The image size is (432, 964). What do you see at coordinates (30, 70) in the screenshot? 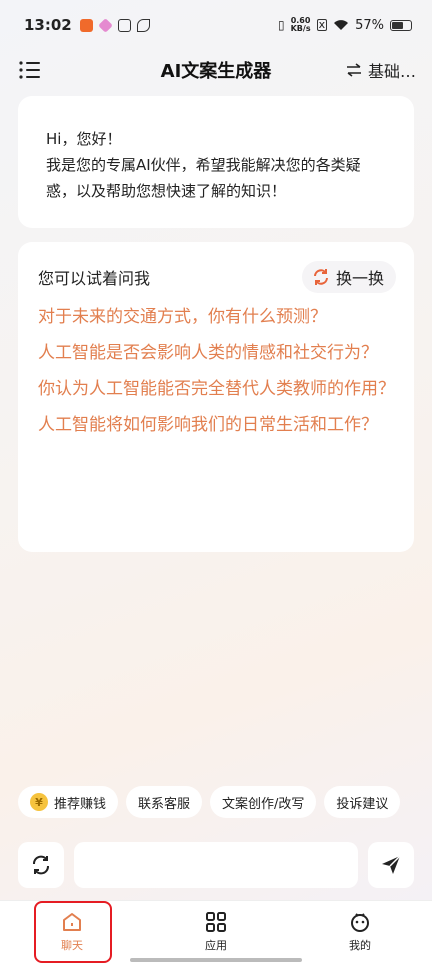
I see `menu-list-icon` at bounding box center [30, 70].